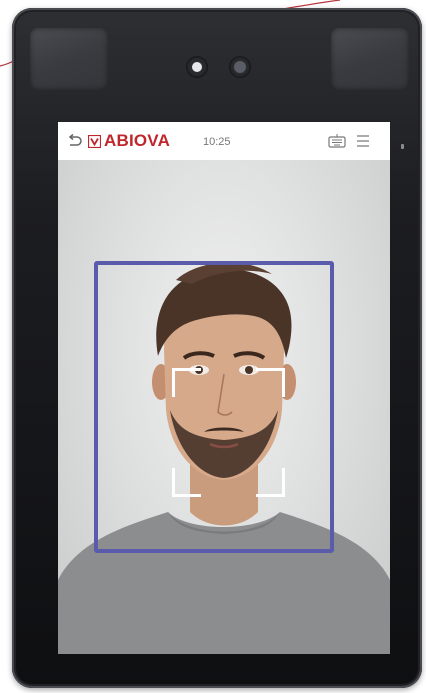  Describe the element at coordinates (197, 67) in the screenshot. I see `camera-lens-white` at that location.